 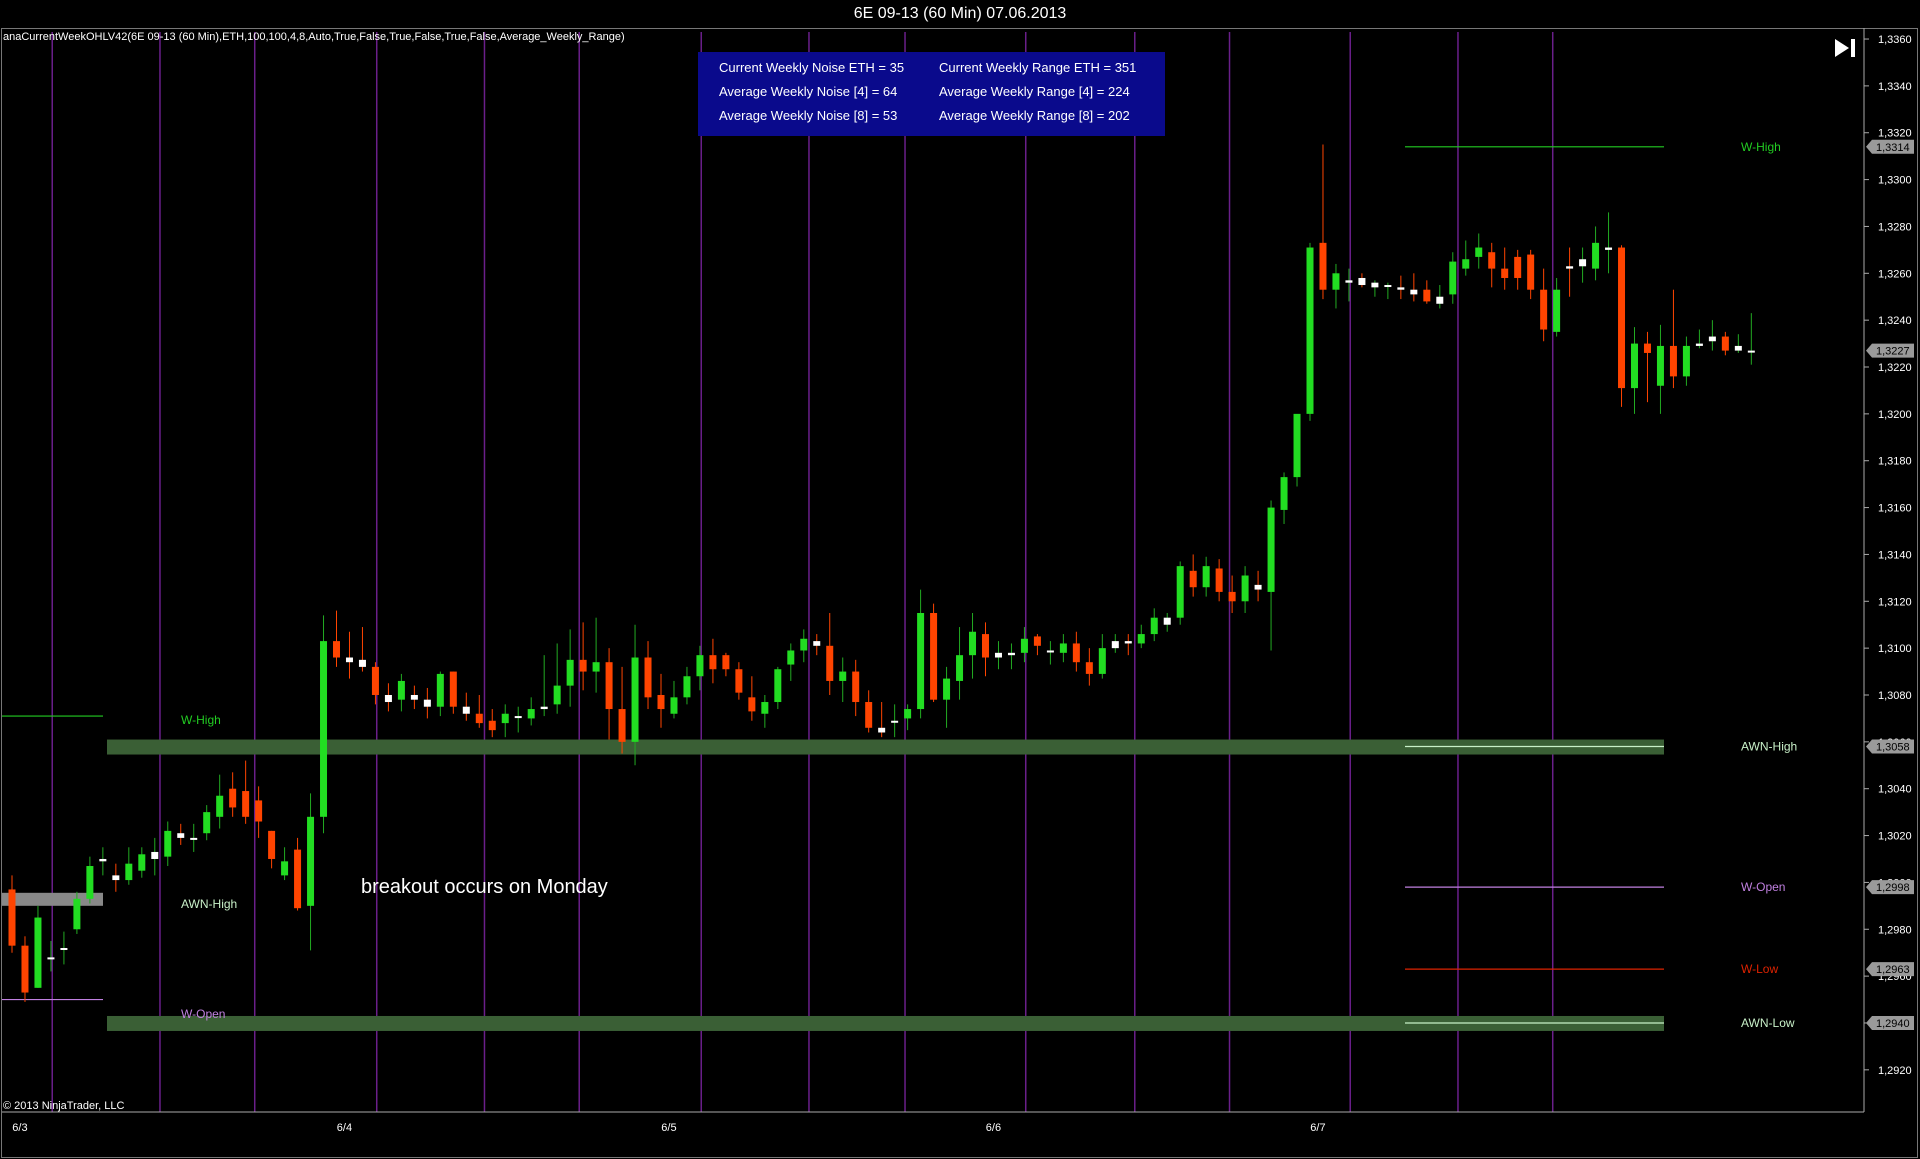 I want to click on w-open-label-left: W-Open, so click(x=203, y=1014).